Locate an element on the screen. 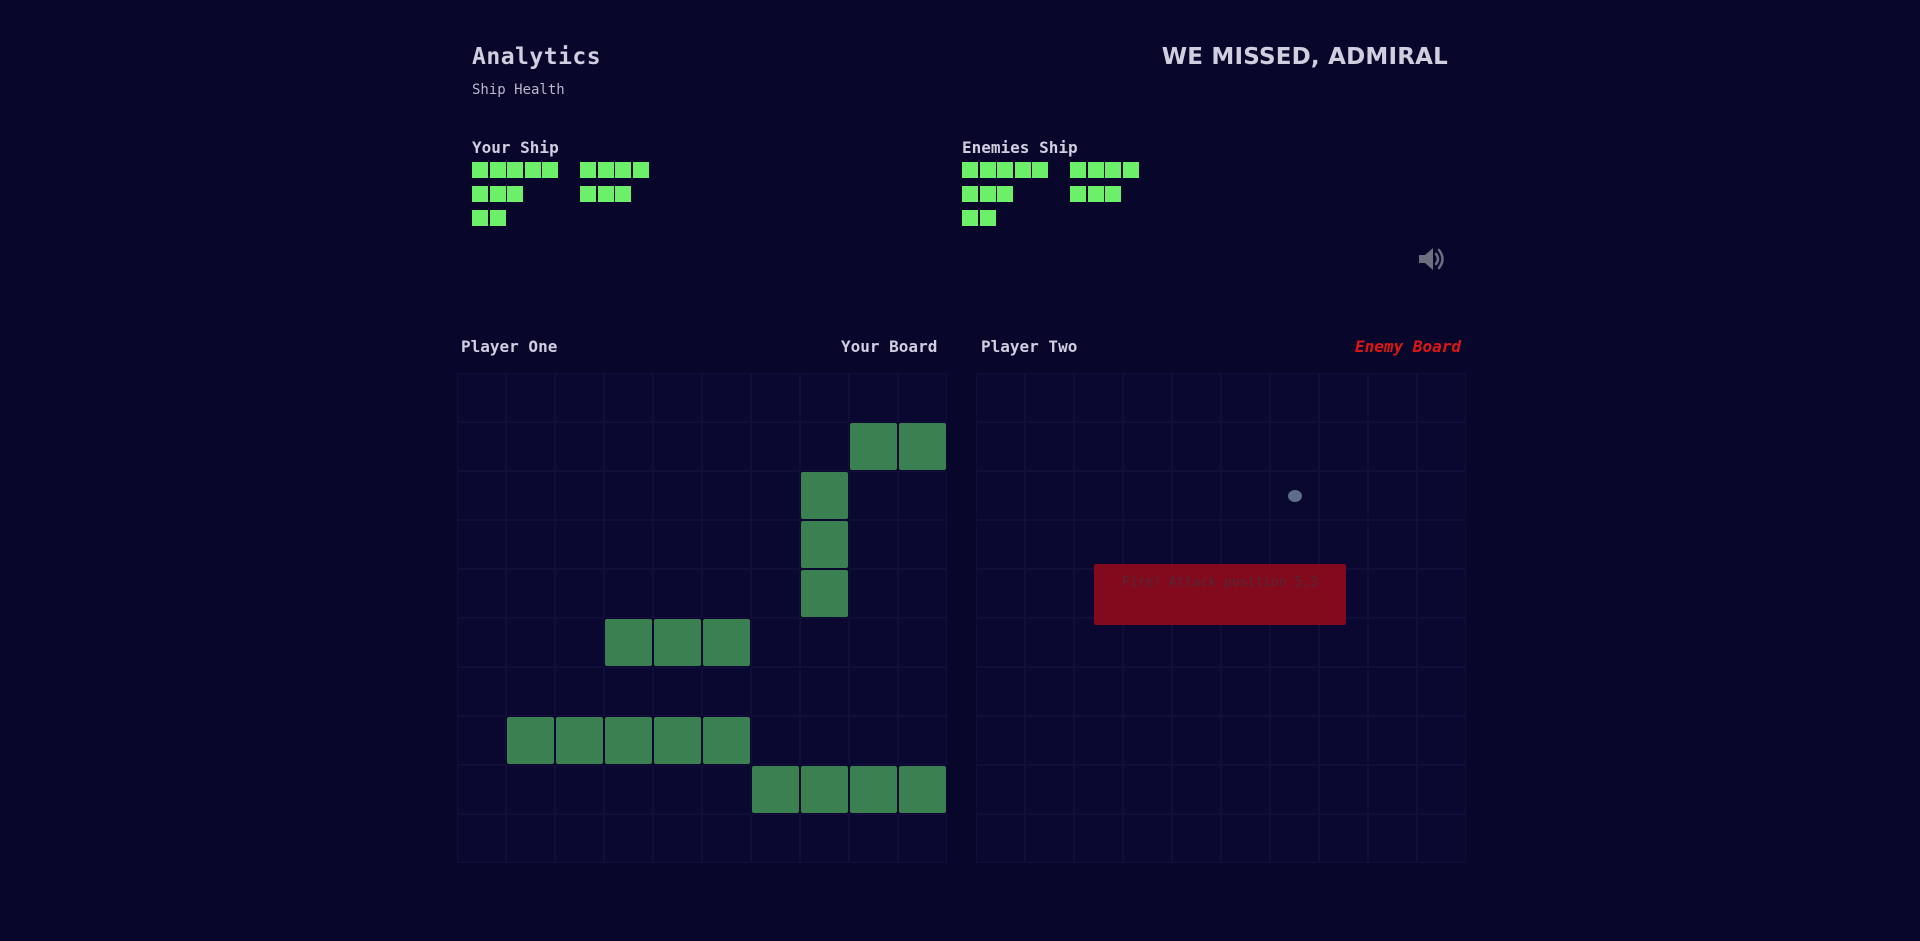 The image size is (1920, 941). enemy-ship-5-health is located at coordinates (979, 218).